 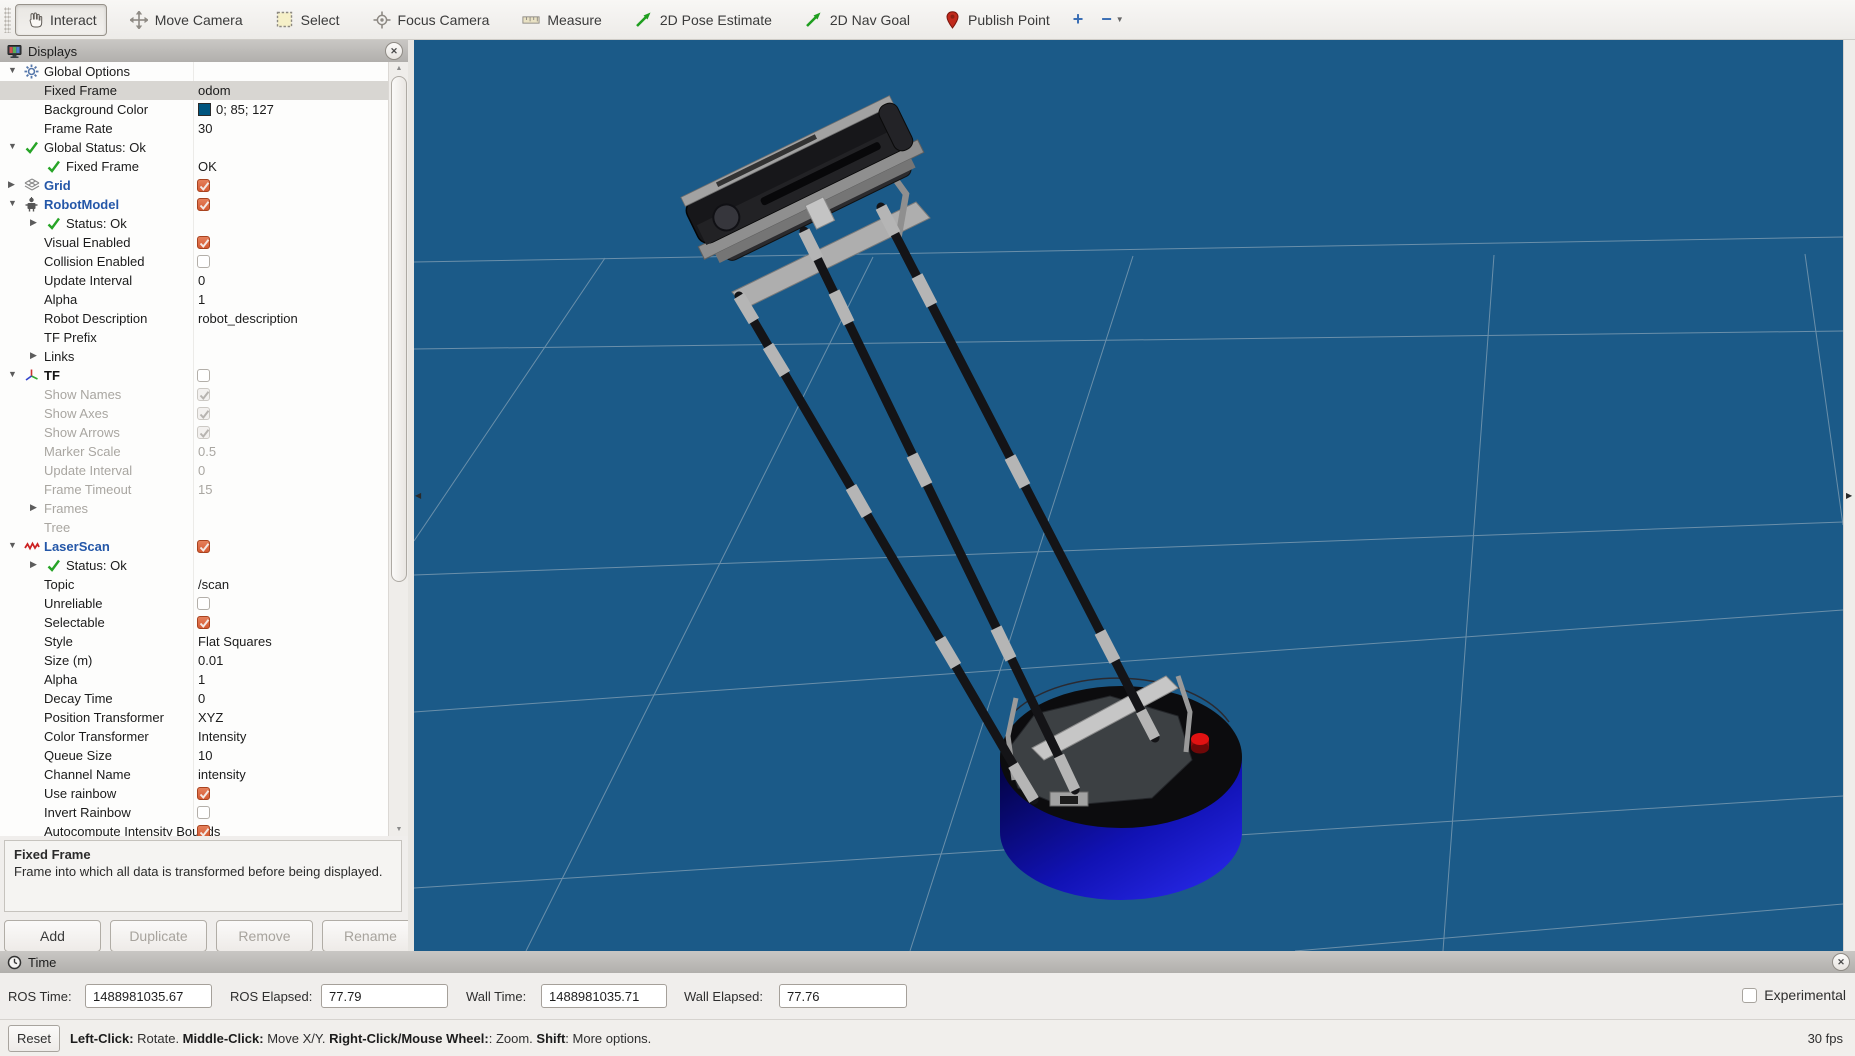 What do you see at coordinates (194, 793) in the screenshot?
I see `tree-row: Use rainbow` at bounding box center [194, 793].